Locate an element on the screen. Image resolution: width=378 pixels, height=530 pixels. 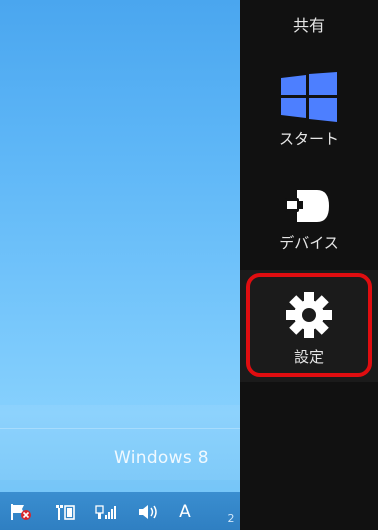
gear-icon is located at coordinates (309, 315).